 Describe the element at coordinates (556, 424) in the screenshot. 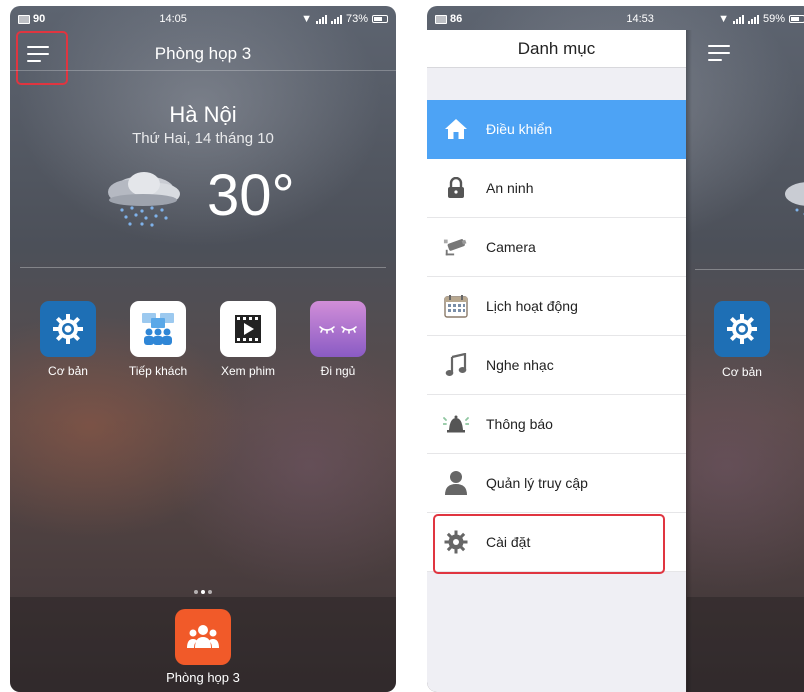

I see `menu-item-notifications: Thông báo` at that location.